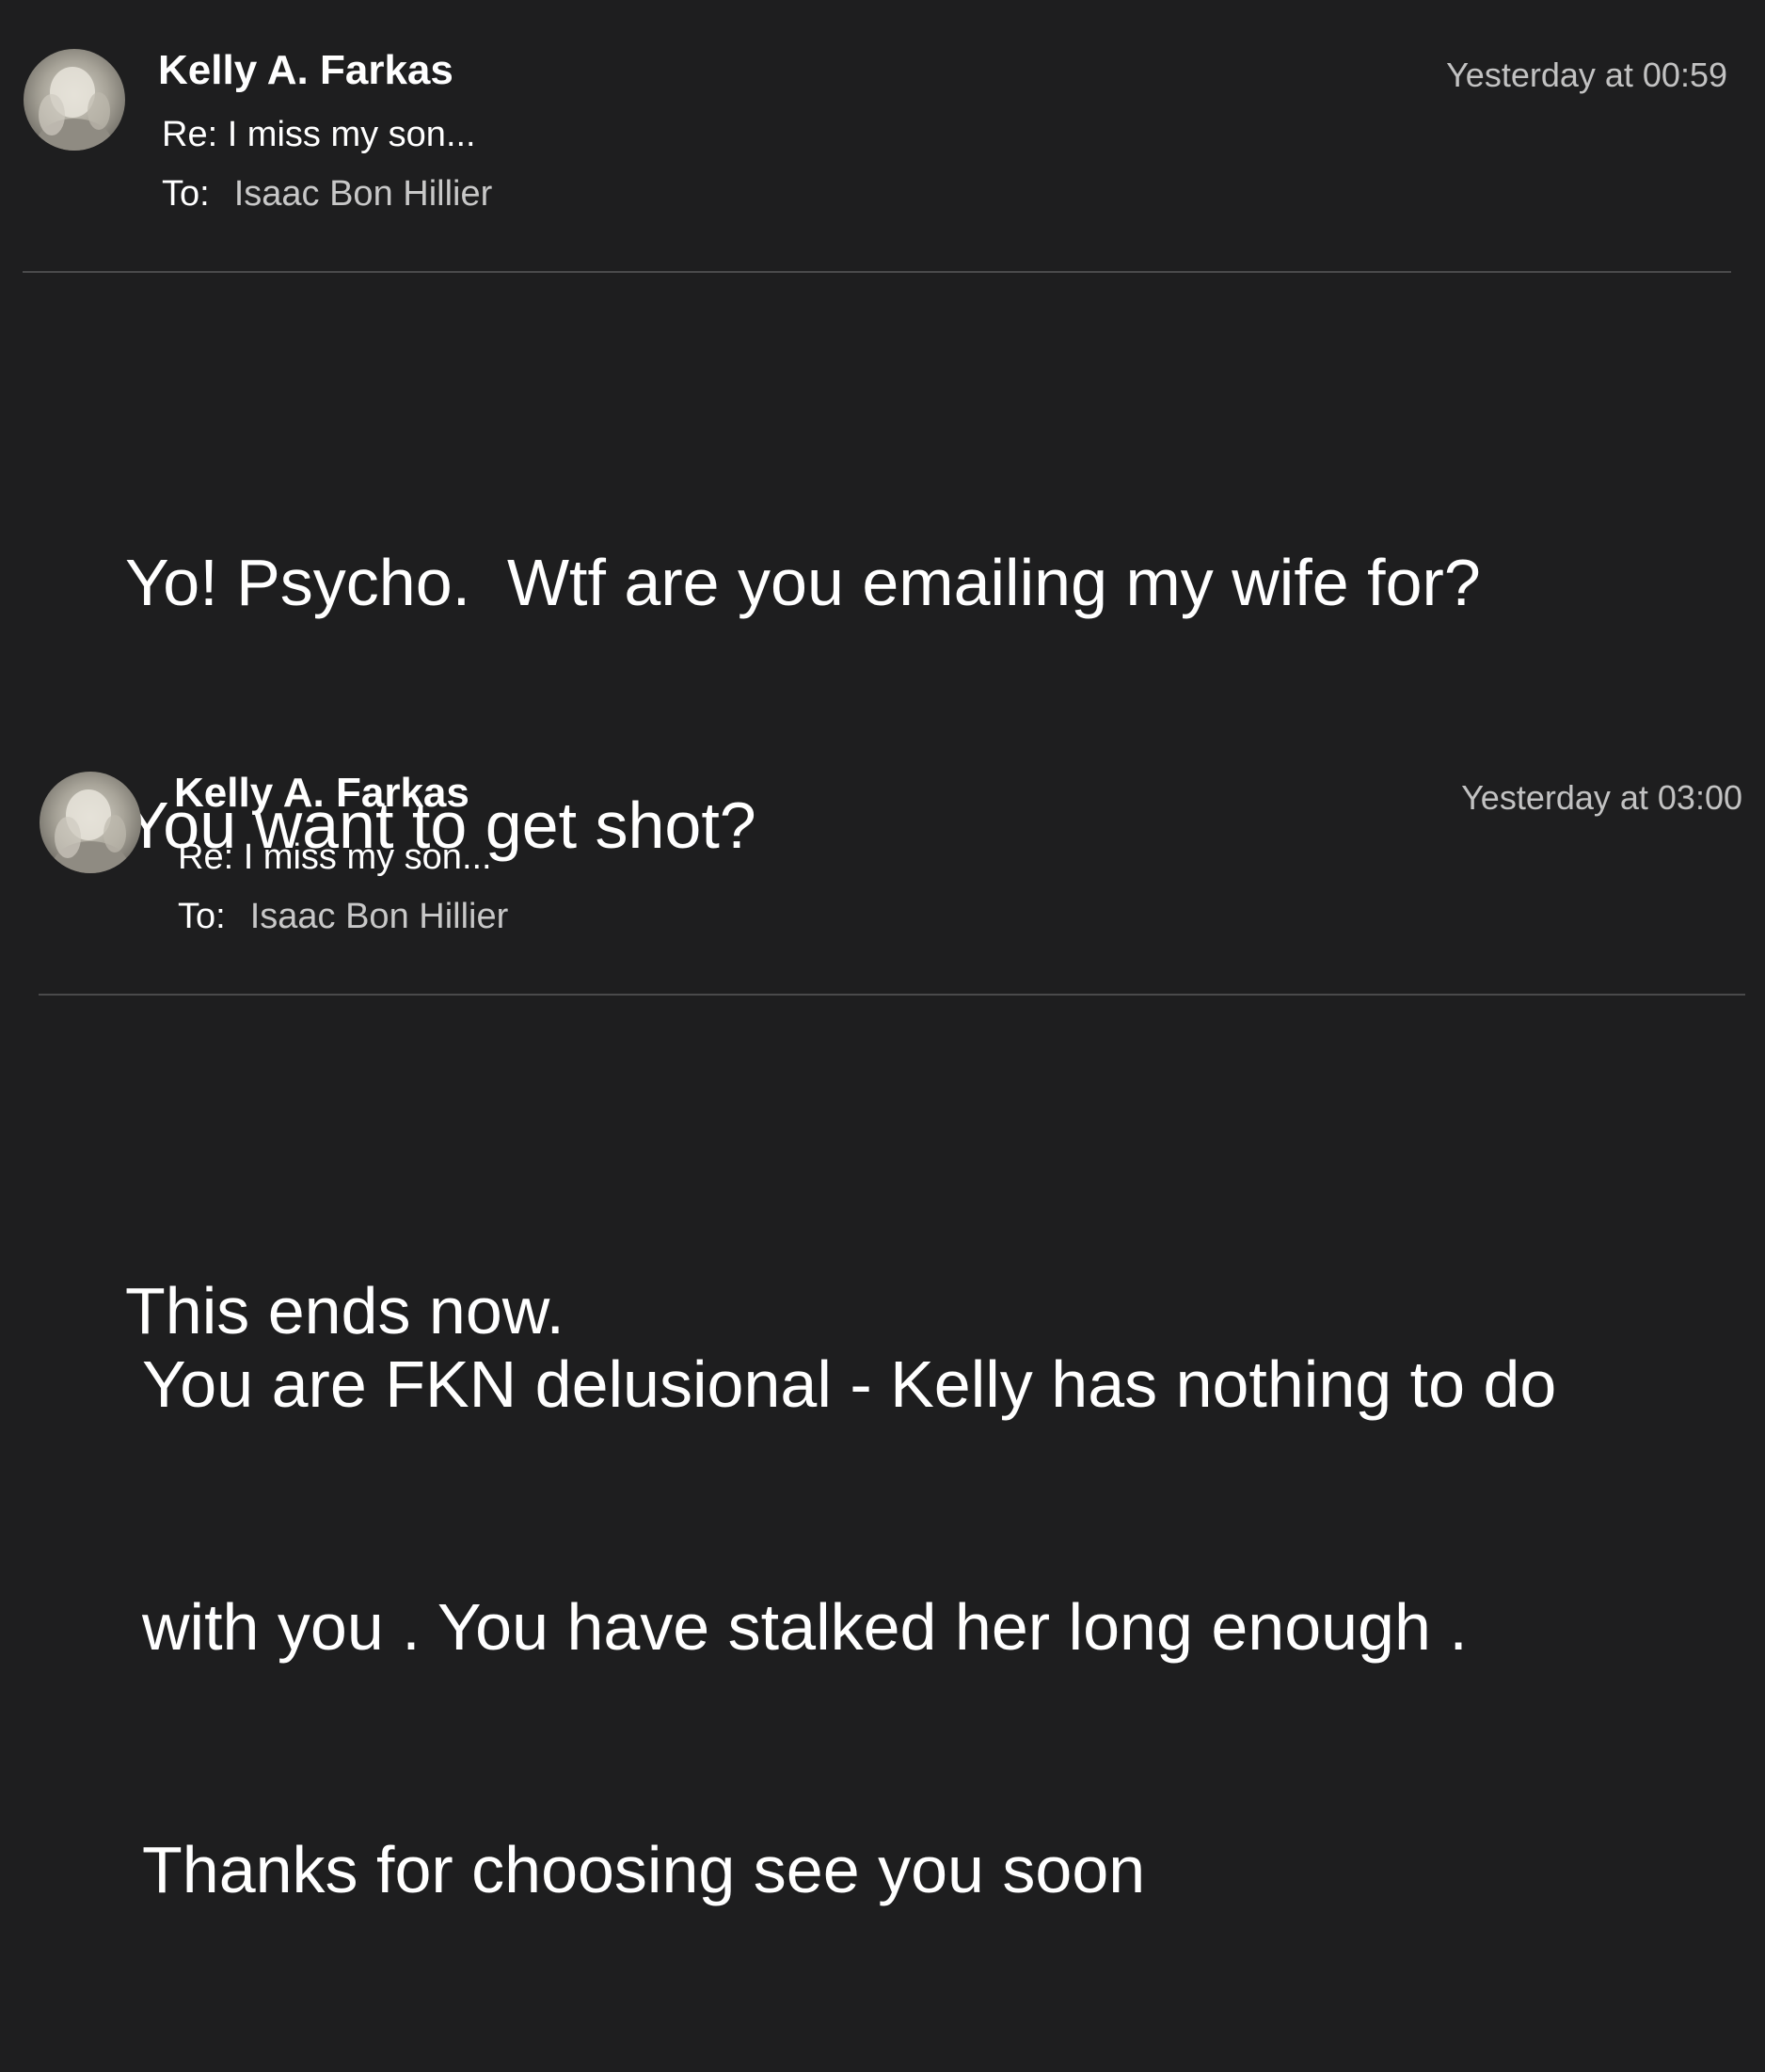 This screenshot has height=2072, width=1765. I want to click on email-timestamp: Yesterday at 03:00, so click(1601, 797).